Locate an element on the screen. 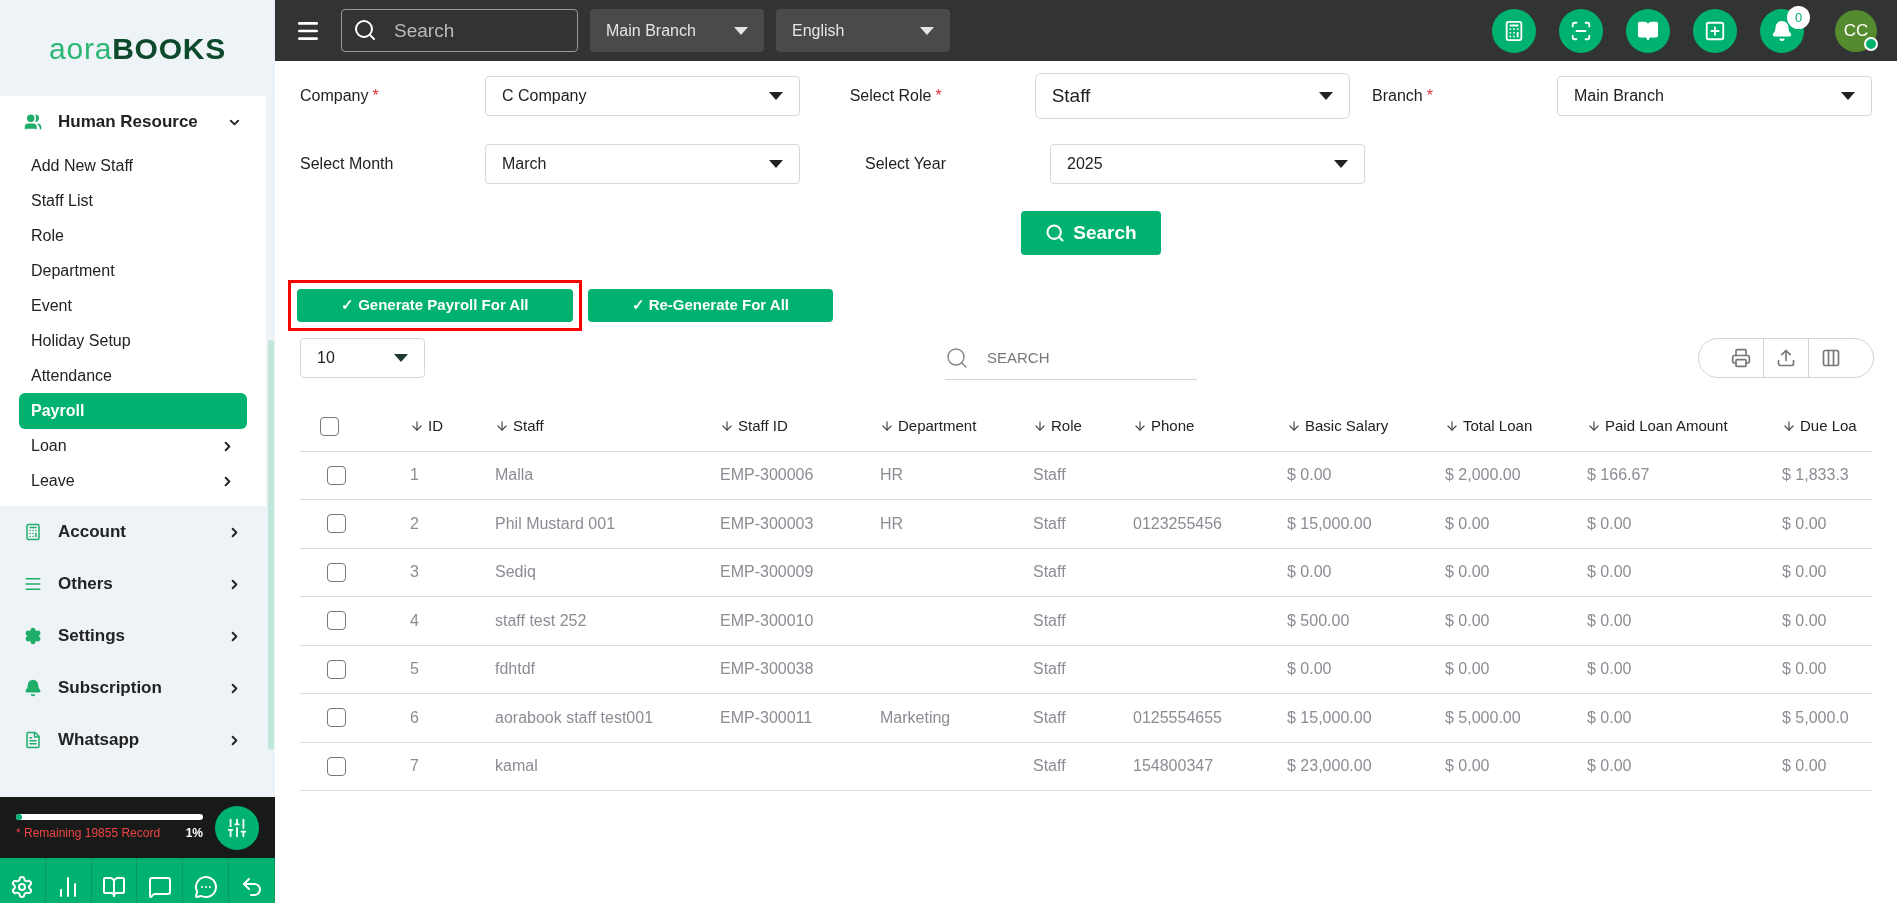 The image size is (1897, 903). column-header: Due Loa is located at coordinates (1828, 426).